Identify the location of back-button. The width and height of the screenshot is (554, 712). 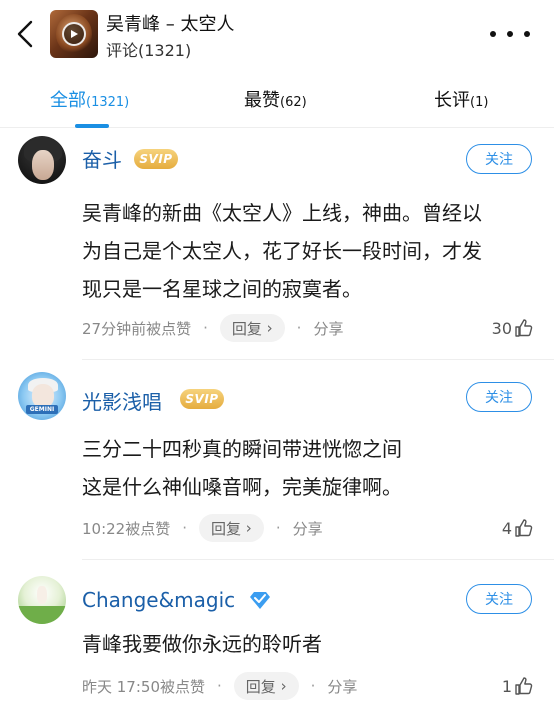
(25, 34).